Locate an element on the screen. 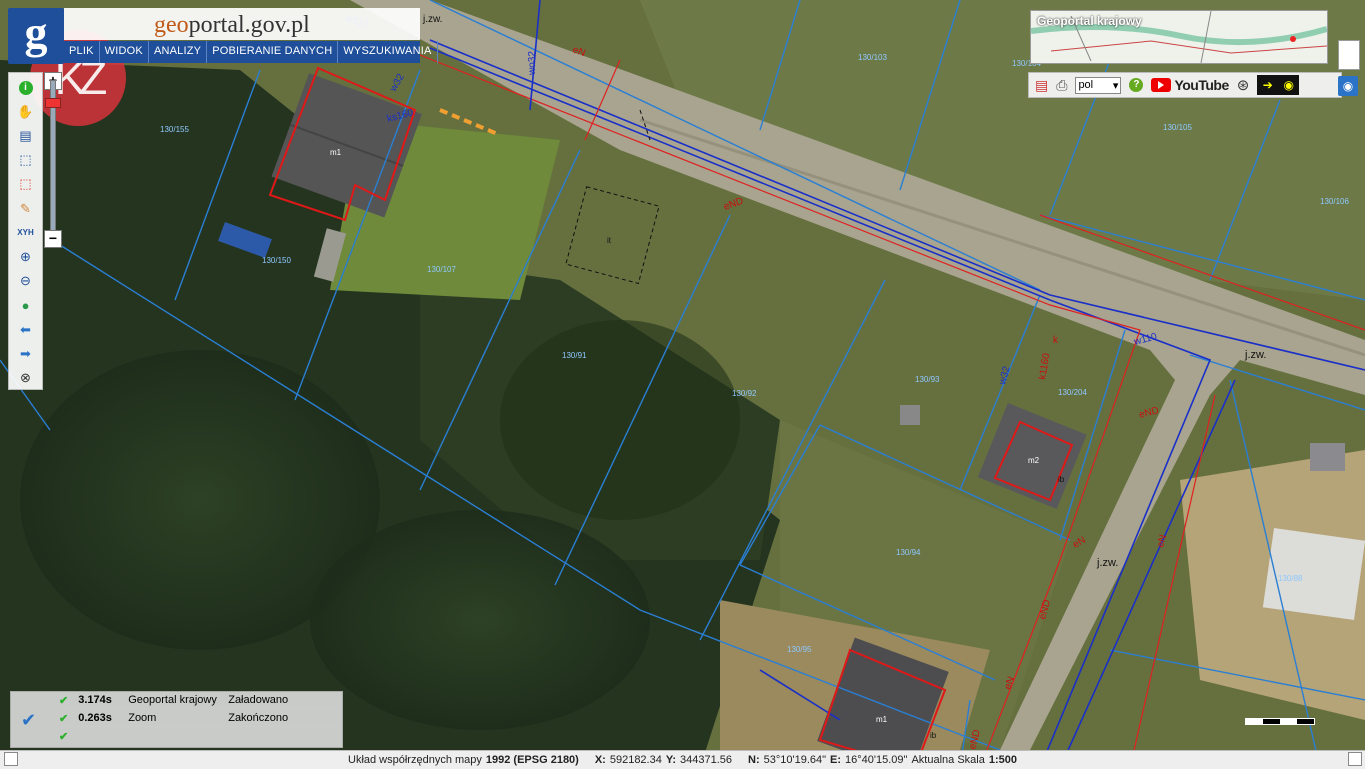 This screenshot has height=769, width=1365. e-label: E: is located at coordinates (836, 760).